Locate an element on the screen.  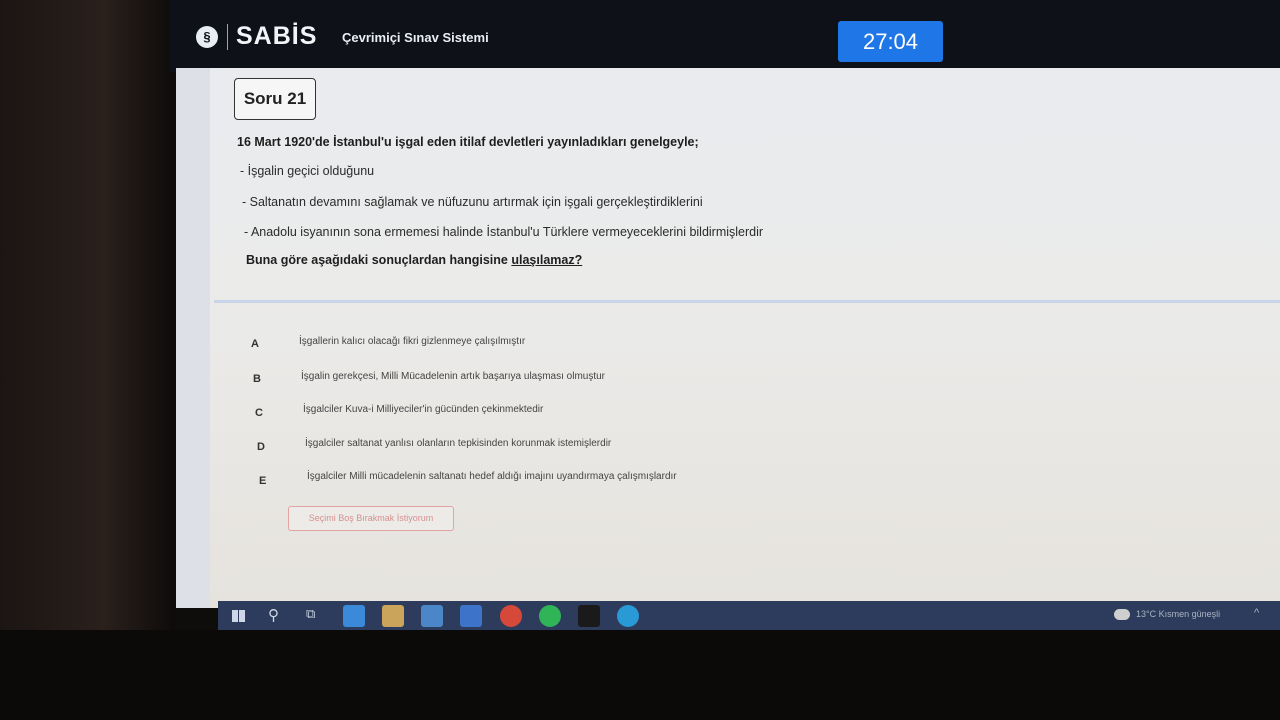
weather-cloud-icon is located at coordinates (1122, 614).